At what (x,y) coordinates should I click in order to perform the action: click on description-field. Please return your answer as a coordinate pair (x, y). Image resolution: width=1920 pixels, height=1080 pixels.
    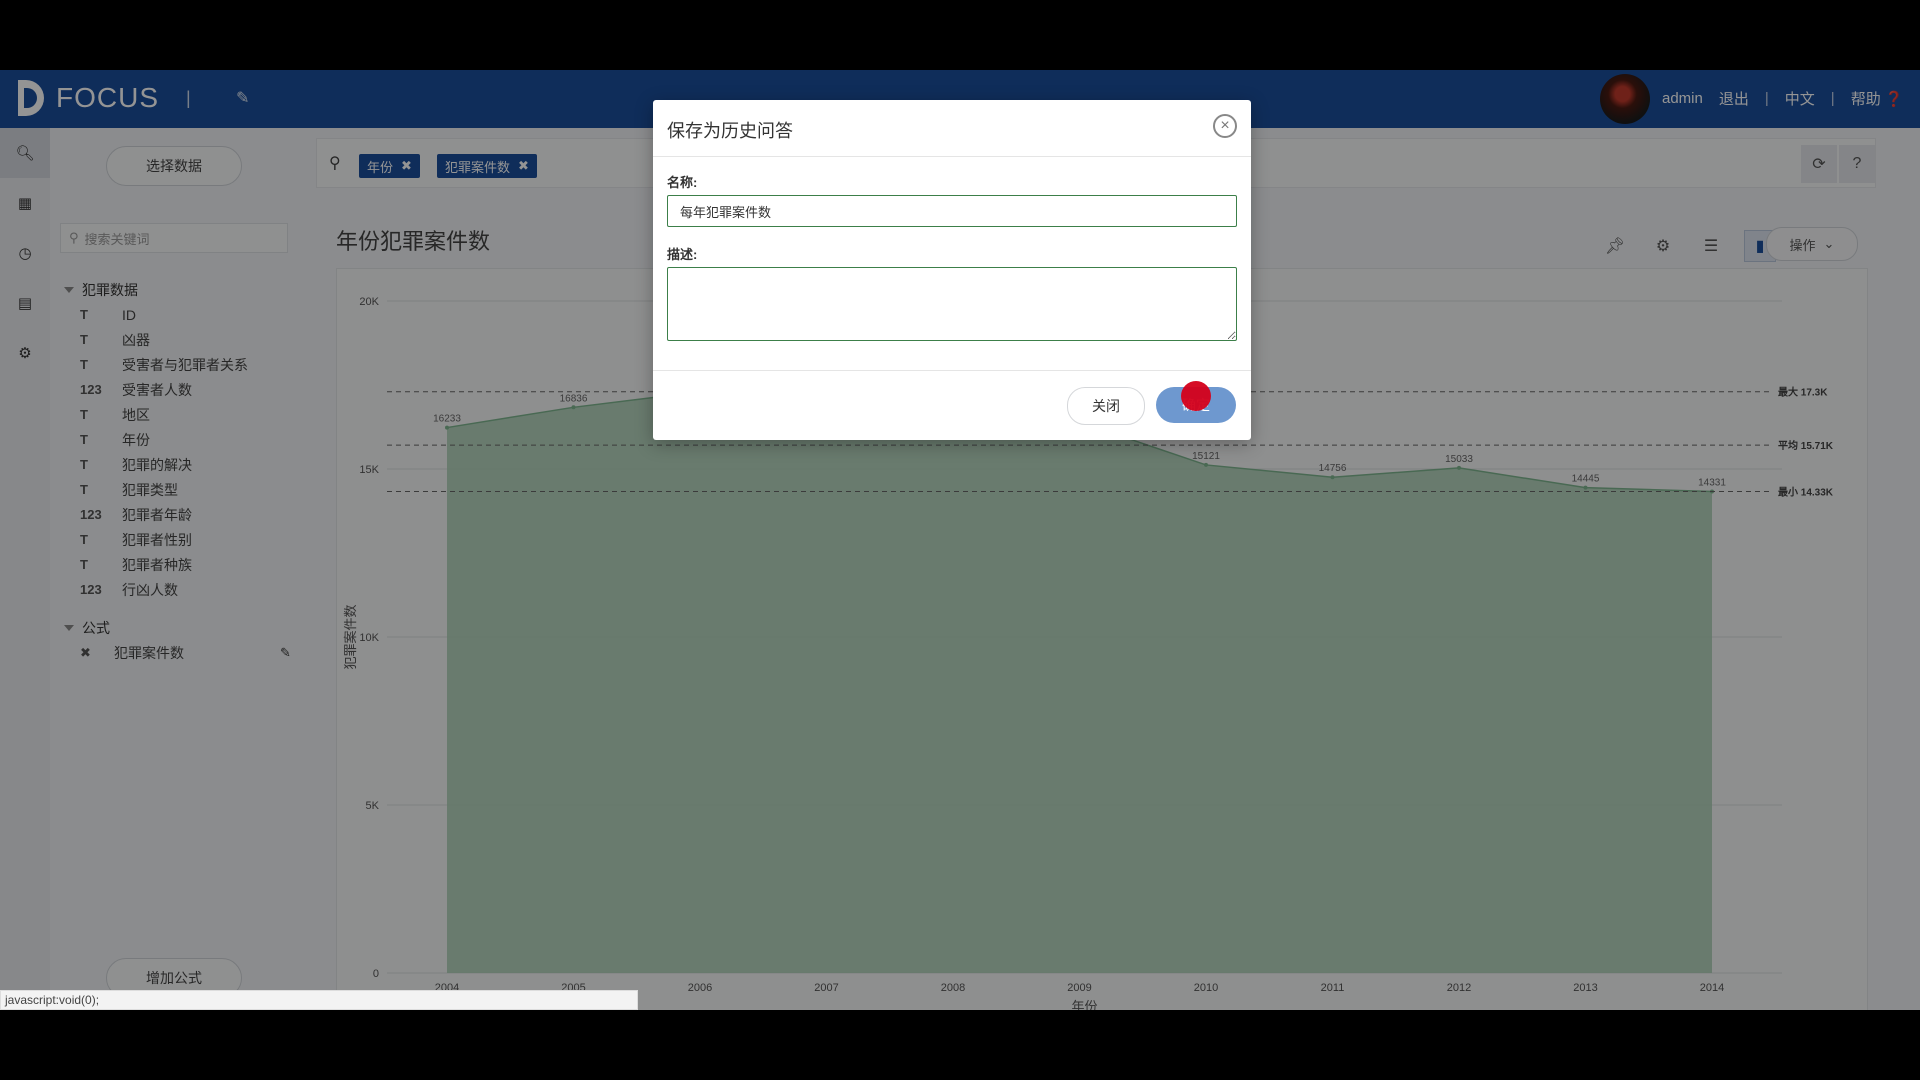
    Looking at the image, I should click on (952, 304).